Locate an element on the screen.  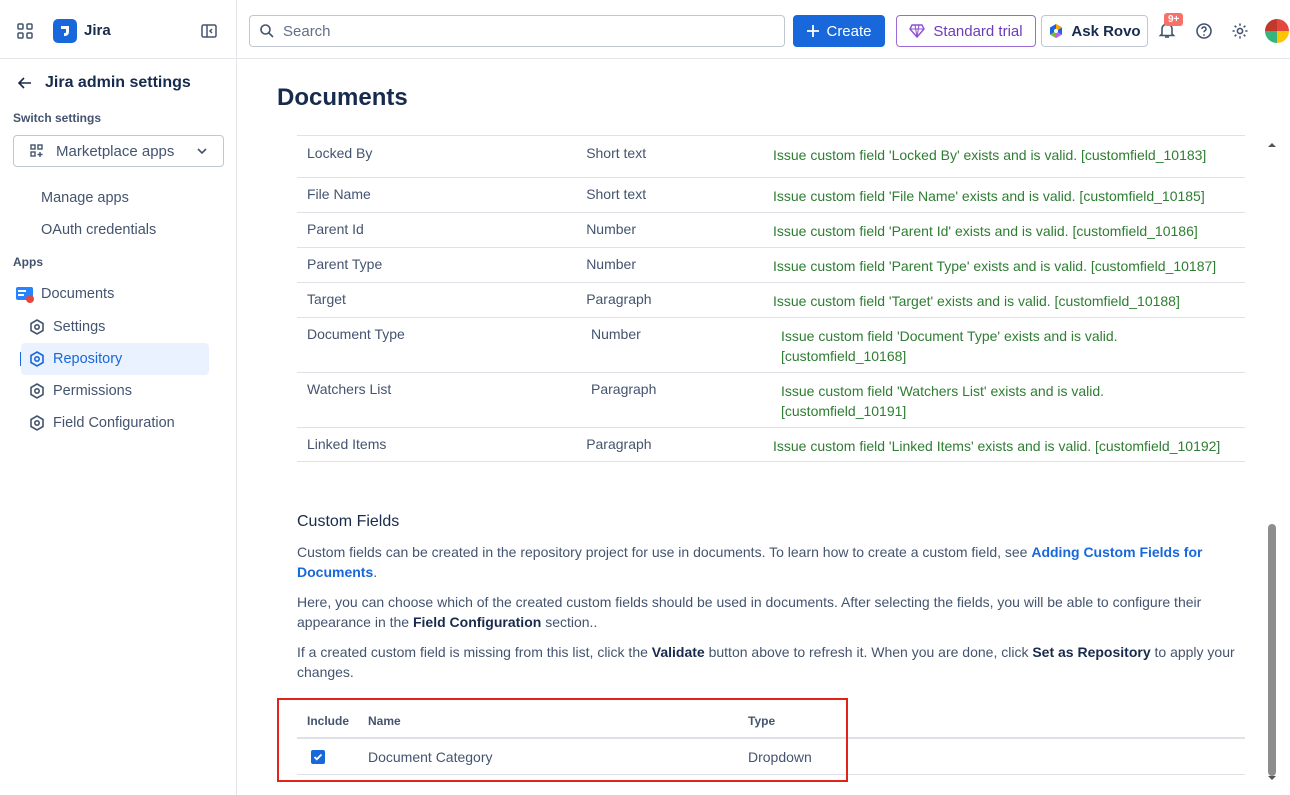
sidebar-item-documents: Documents is located at coordinates (64, 294).